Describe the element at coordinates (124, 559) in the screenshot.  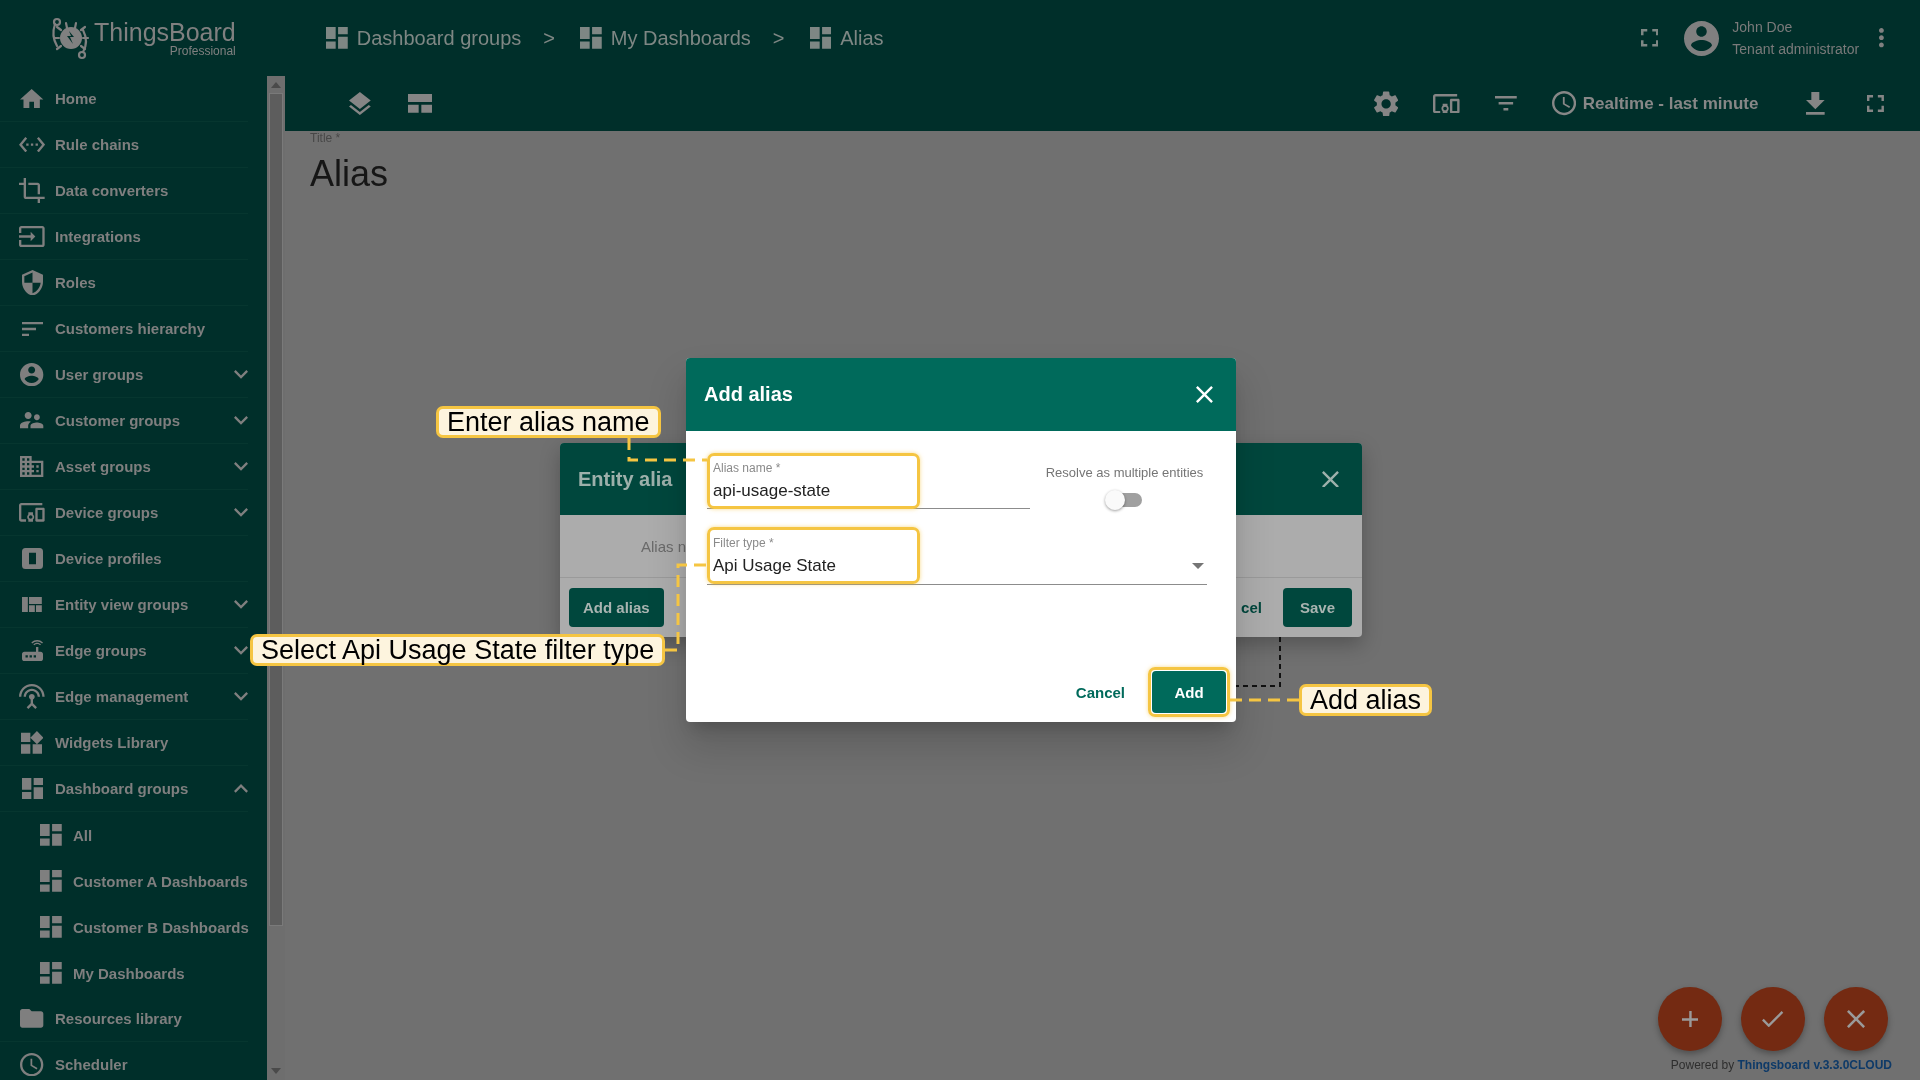
I see `sidebar-item: Device profiles` at that location.